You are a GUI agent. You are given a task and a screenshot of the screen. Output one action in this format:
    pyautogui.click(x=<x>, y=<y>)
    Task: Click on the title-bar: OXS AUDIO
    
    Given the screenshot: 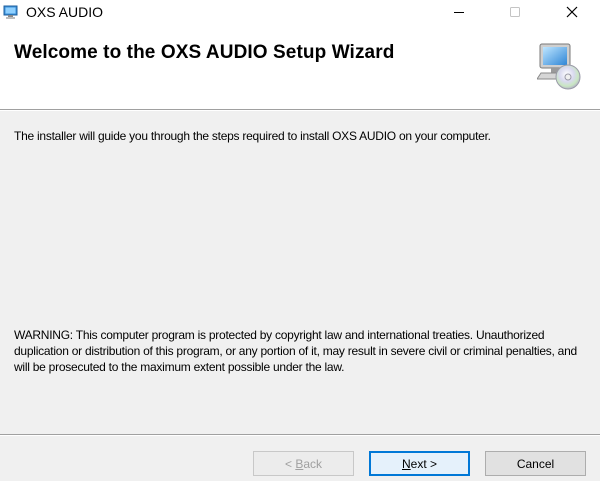 What is the action you would take?
    pyautogui.click(x=300, y=12)
    